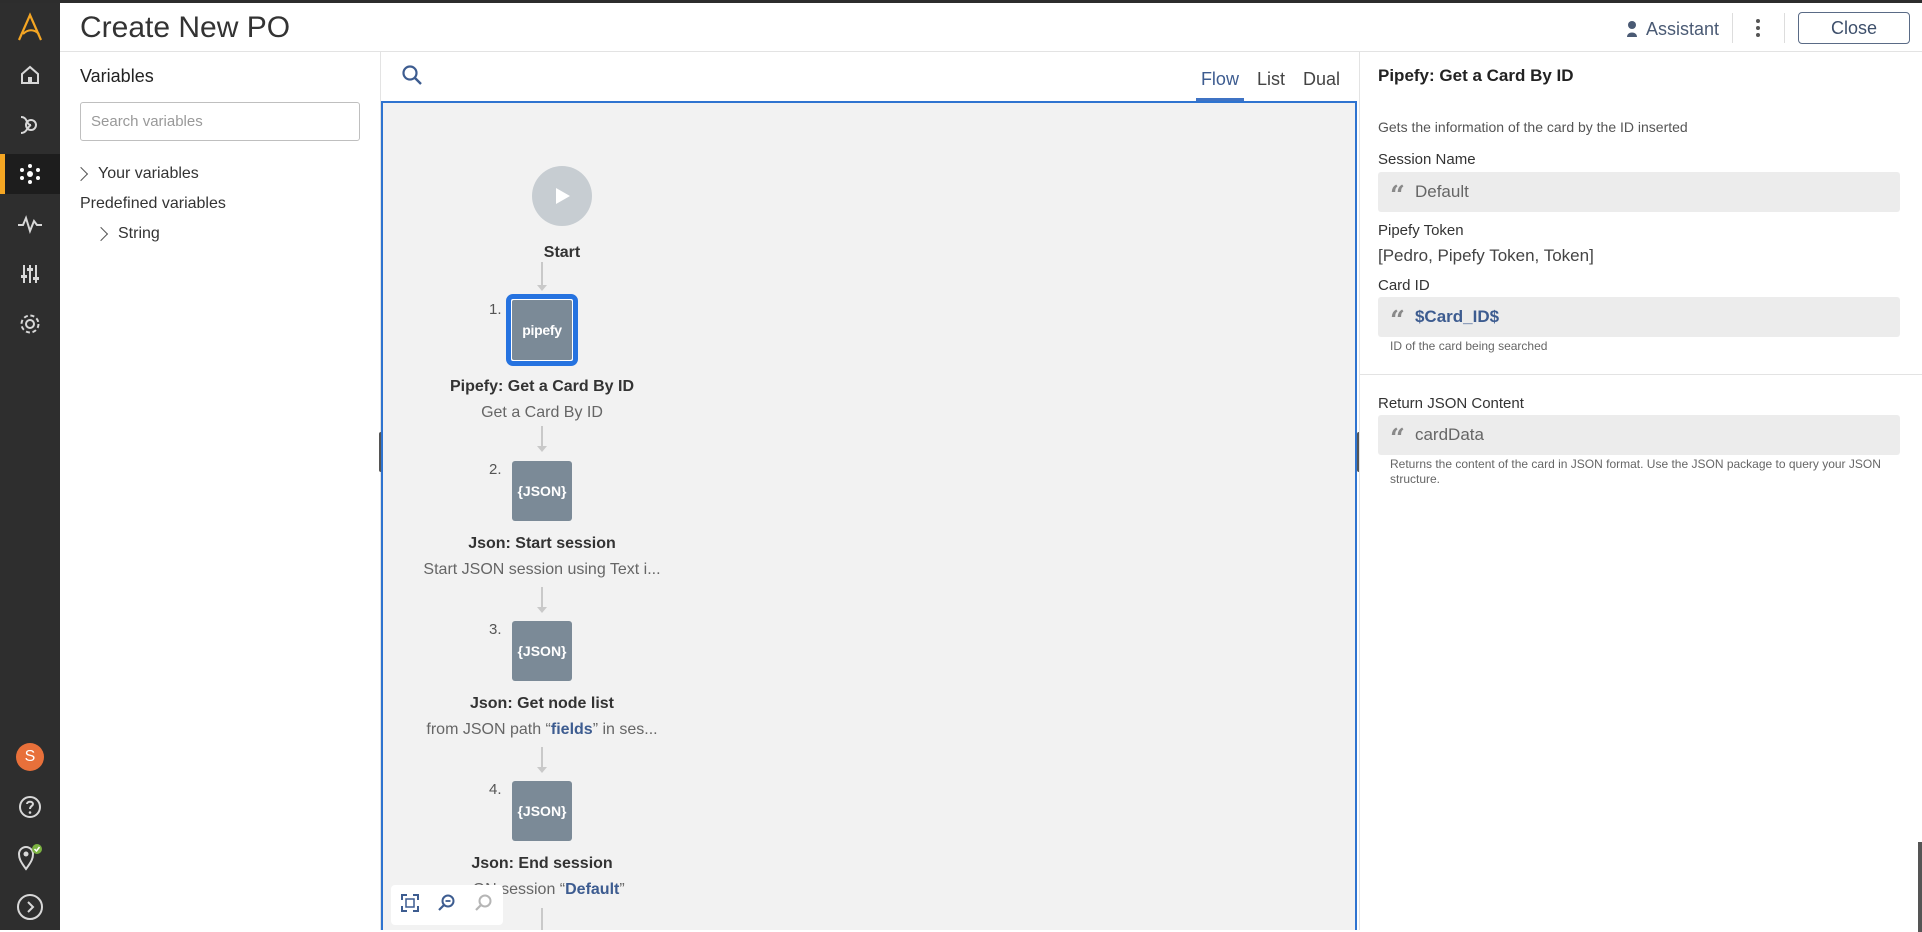 The width and height of the screenshot is (1922, 932). I want to click on zoom-toolbar, so click(447, 905).